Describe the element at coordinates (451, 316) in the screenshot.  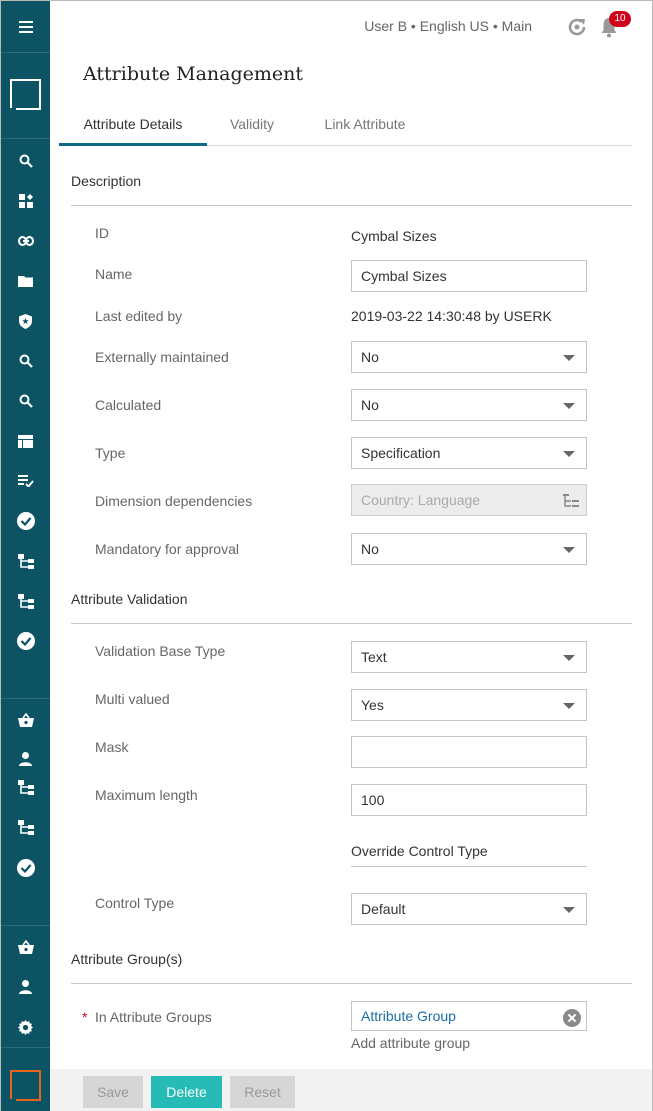
I see `last-edited-value: 2019-03-22 14:30:48 by USERK` at that location.